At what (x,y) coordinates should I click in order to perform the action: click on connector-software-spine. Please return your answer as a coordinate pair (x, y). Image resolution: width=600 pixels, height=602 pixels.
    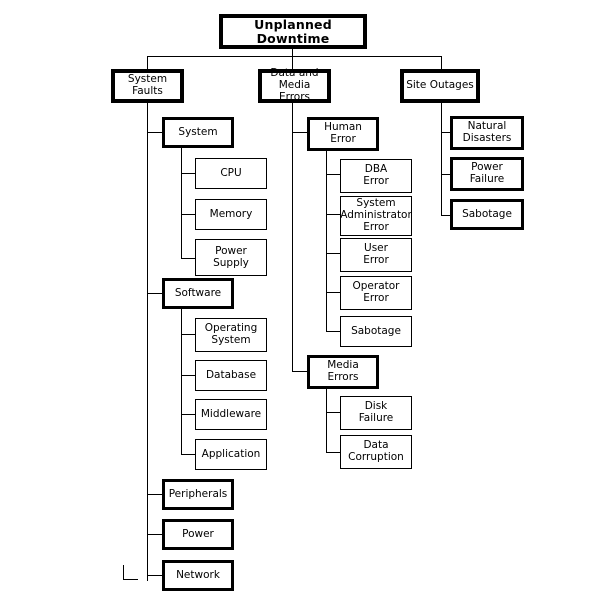
    Looking at the image, I should click on (181, 382).